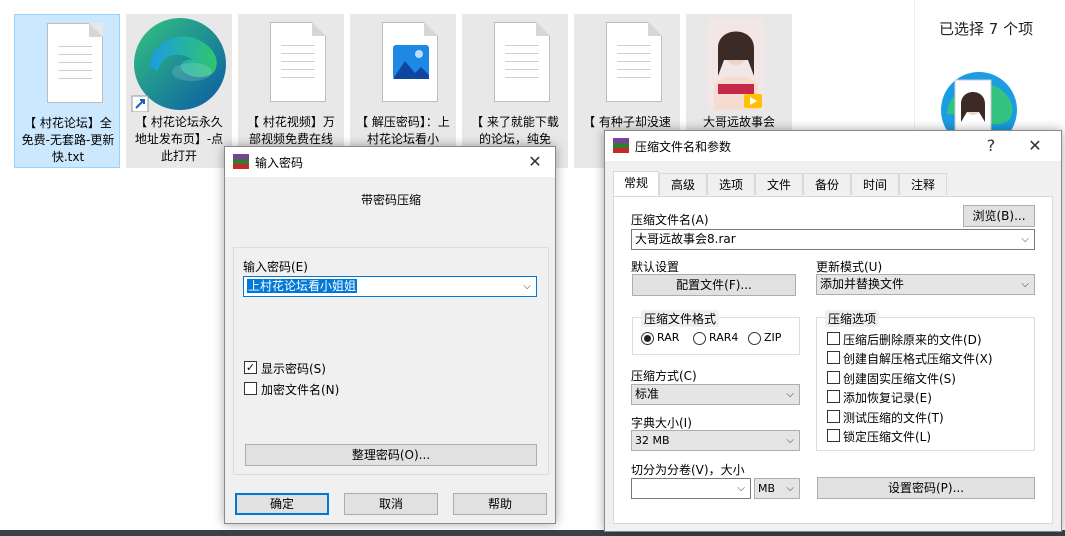 The height and width of the screenshot is (536, 1065). I want to click on file-caption: 大哥远故事会, so click(738, 122).